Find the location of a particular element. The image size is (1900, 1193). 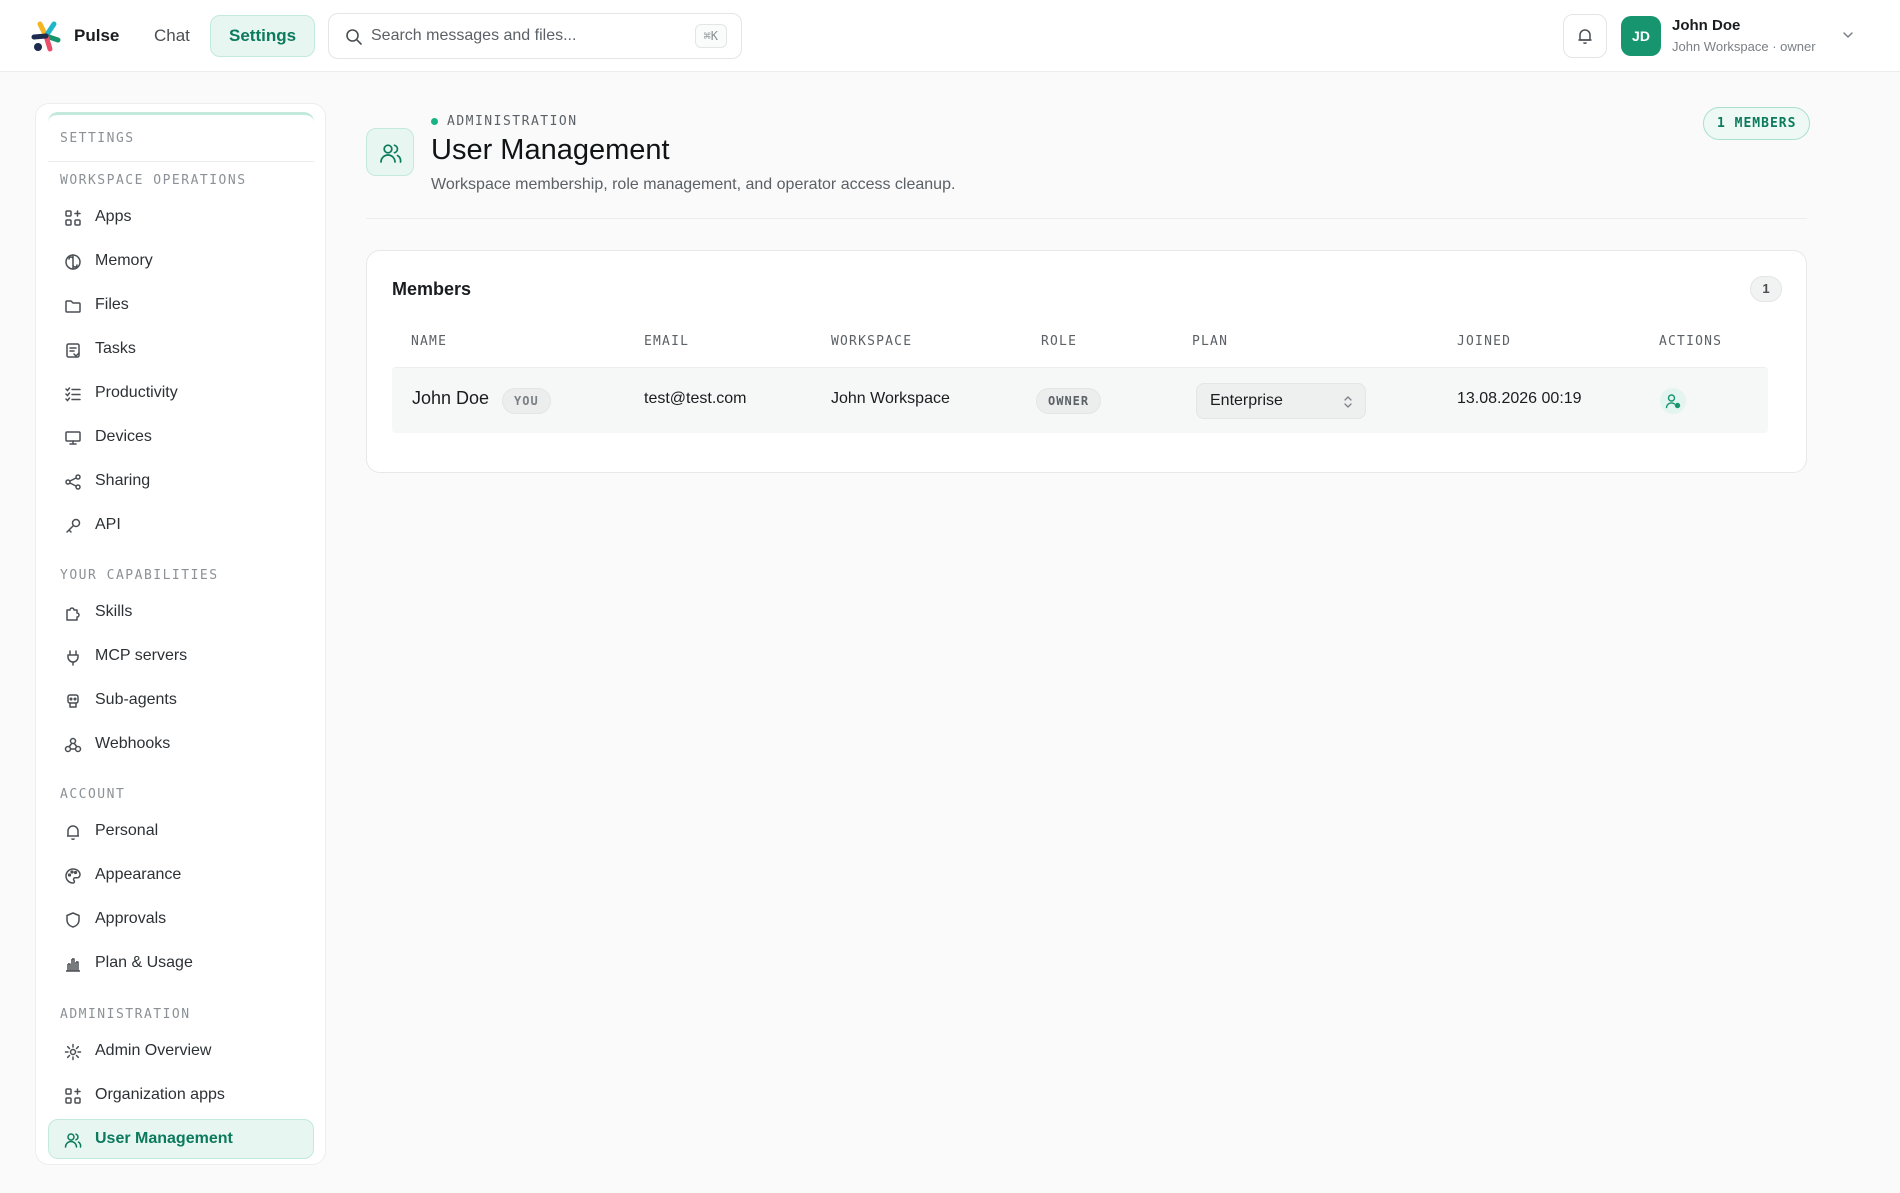

sidebar-item-label: Personal is located at coordinates (127, 830).